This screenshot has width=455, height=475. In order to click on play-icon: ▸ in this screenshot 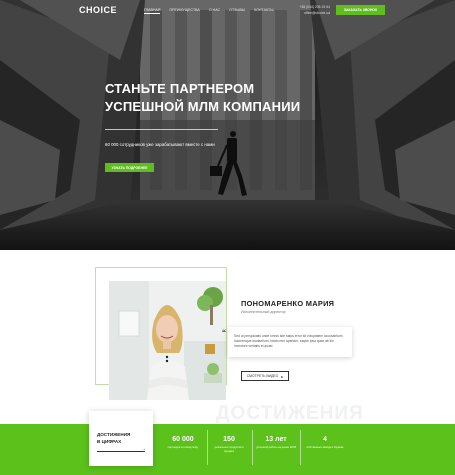, I will do `click(282, 376)`.